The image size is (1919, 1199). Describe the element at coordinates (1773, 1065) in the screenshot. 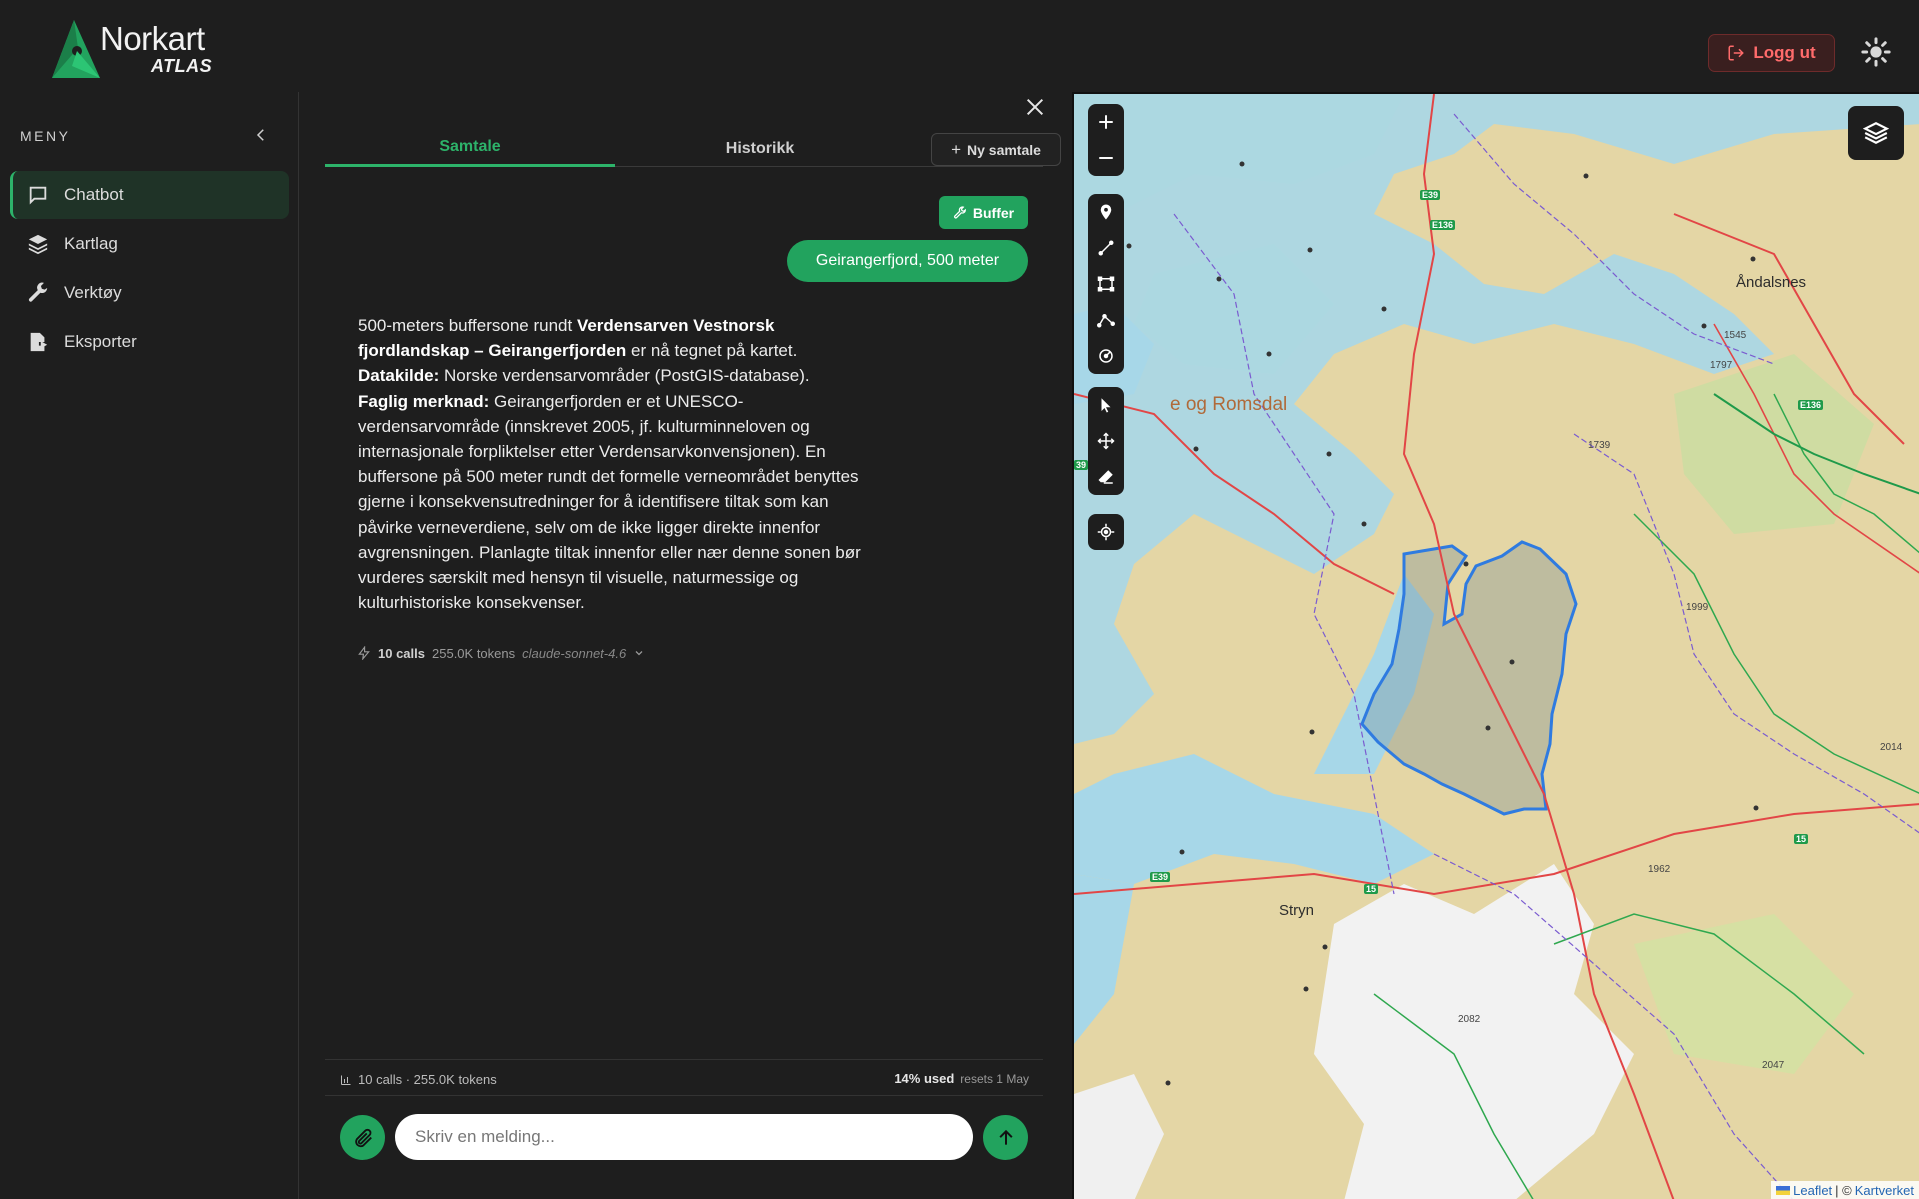

I see `map-height-label: 2047` at that location.